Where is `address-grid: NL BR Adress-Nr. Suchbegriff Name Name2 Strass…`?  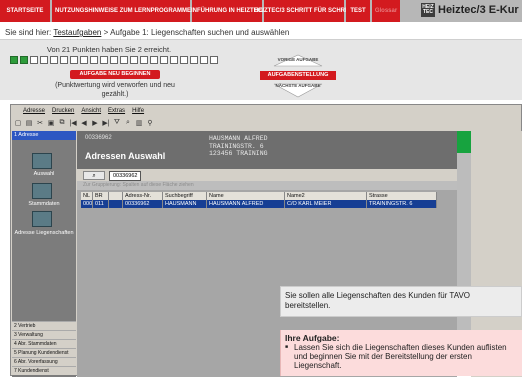 address-grid: NL BR Adress-Nr. Suchbegriff Name Name2 Strass… is located at coordinates (267, 200).